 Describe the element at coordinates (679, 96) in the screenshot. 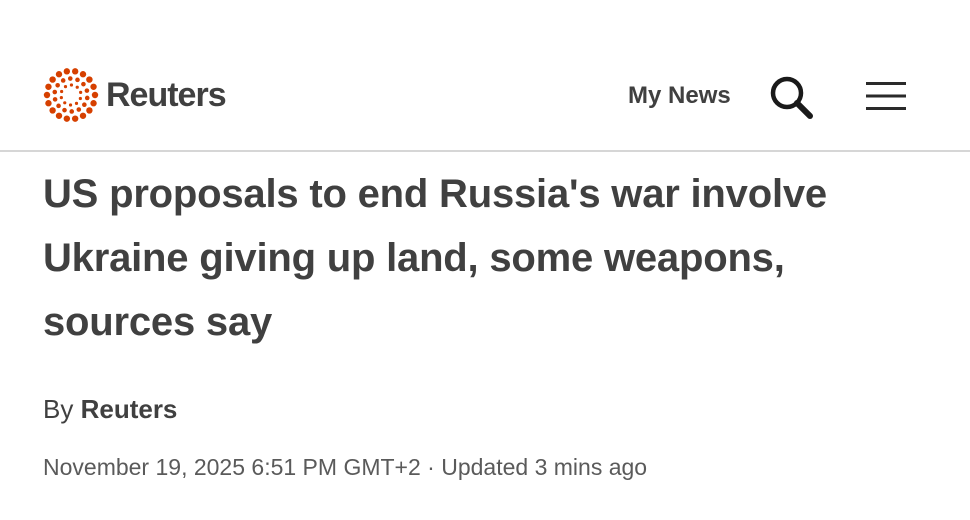

I see `my-news-link: My News` at that location.